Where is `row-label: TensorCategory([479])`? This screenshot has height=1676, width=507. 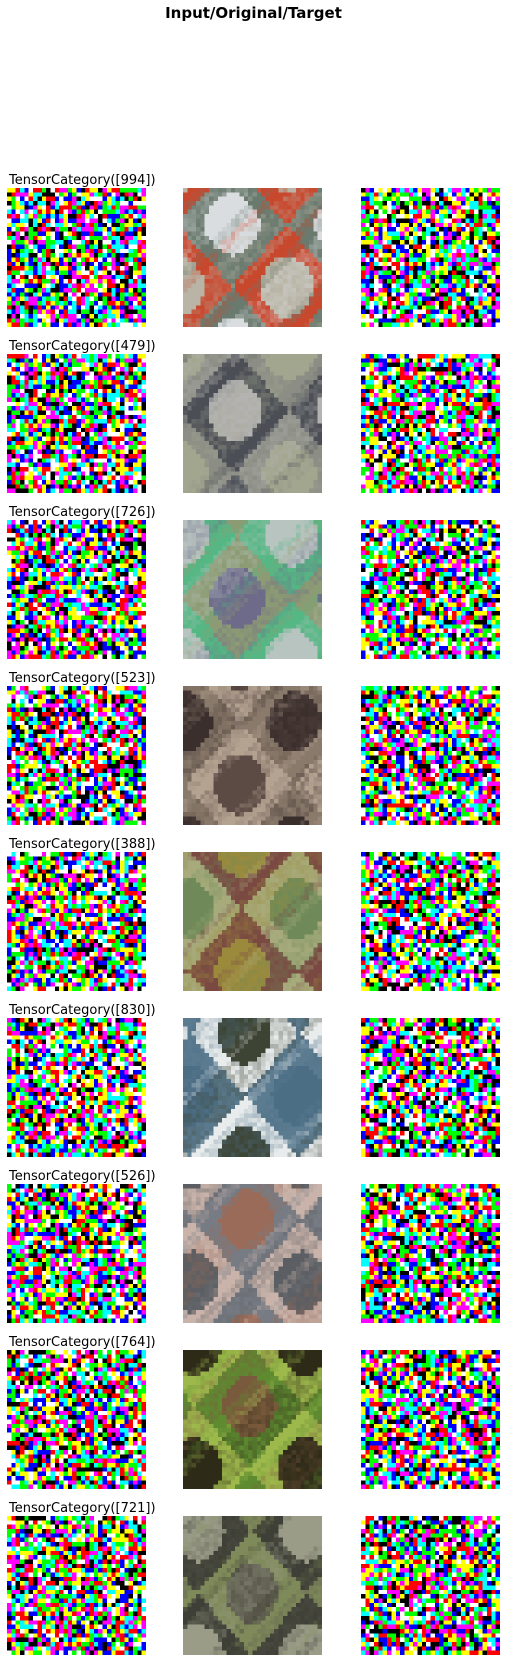 row-label: TensorCategory([479]) is located at coordinates (82, 346).